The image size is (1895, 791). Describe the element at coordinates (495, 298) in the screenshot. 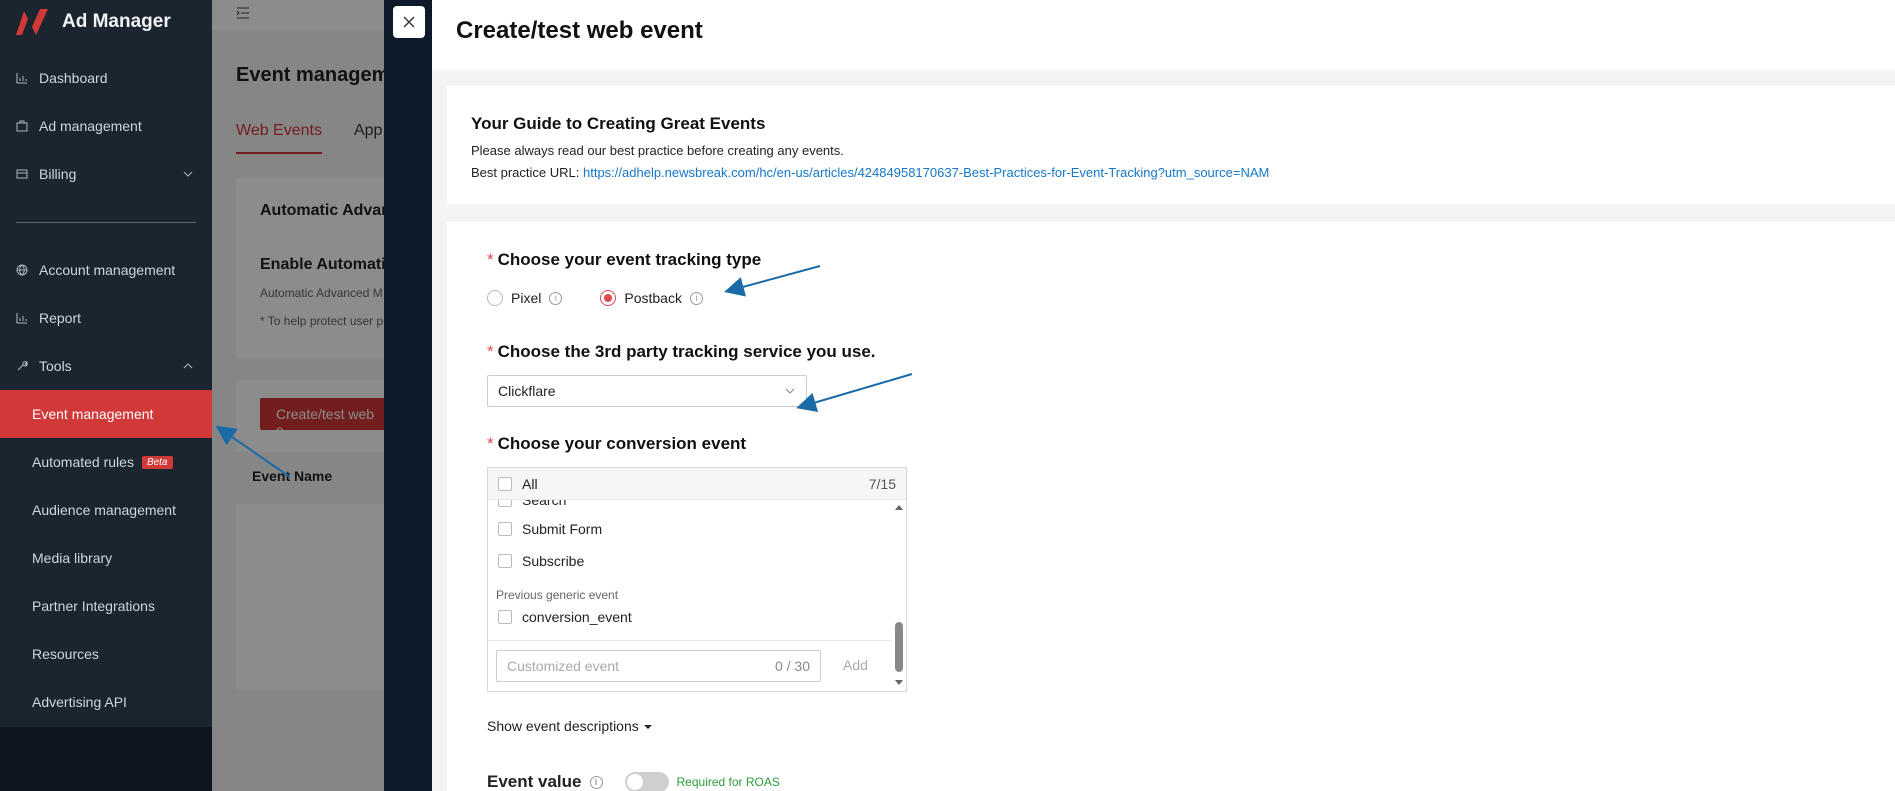

I see `pixel-radio` at that location.